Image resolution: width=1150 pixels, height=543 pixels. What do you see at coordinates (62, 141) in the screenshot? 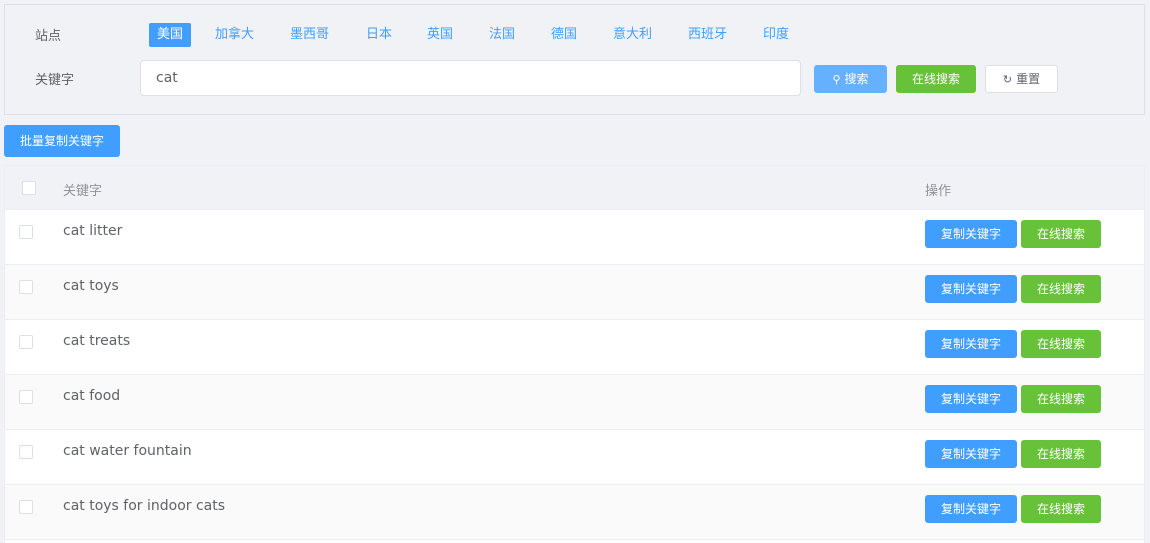
I see `batch-copy-button: 批量复制关键字` at bounding box center [62, 141].